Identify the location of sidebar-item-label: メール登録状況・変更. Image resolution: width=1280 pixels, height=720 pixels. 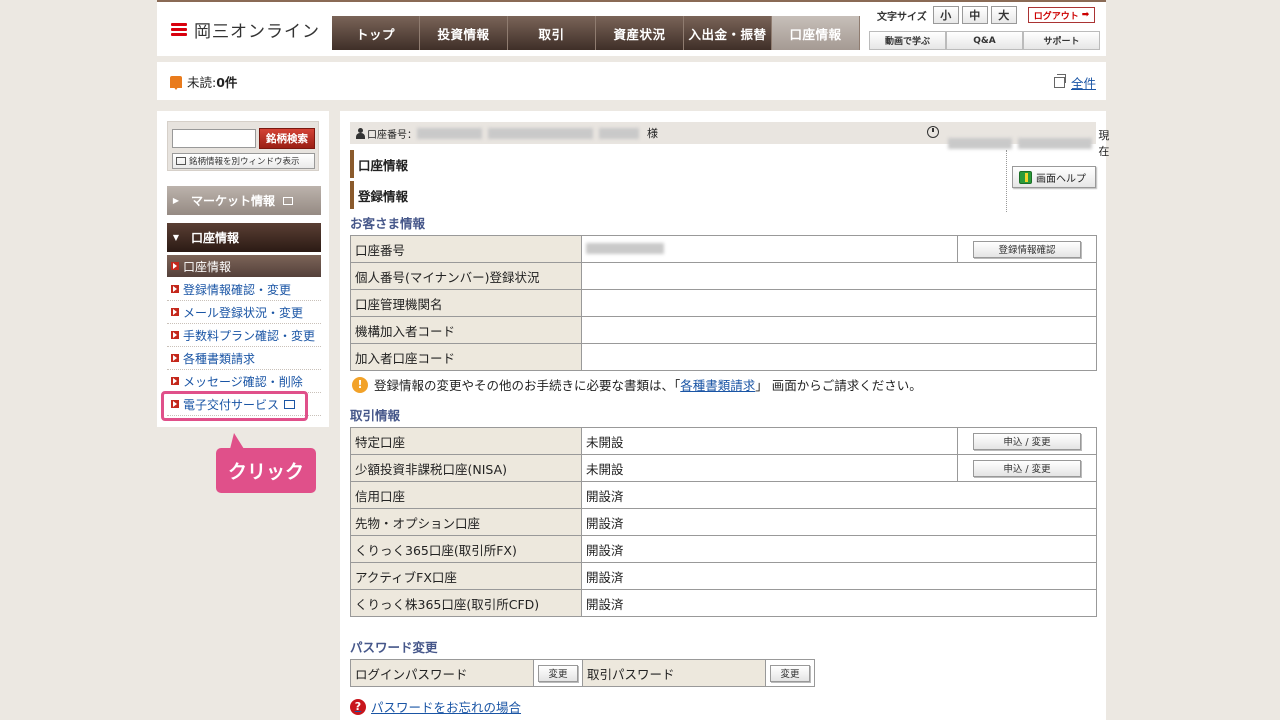
(243, 312).